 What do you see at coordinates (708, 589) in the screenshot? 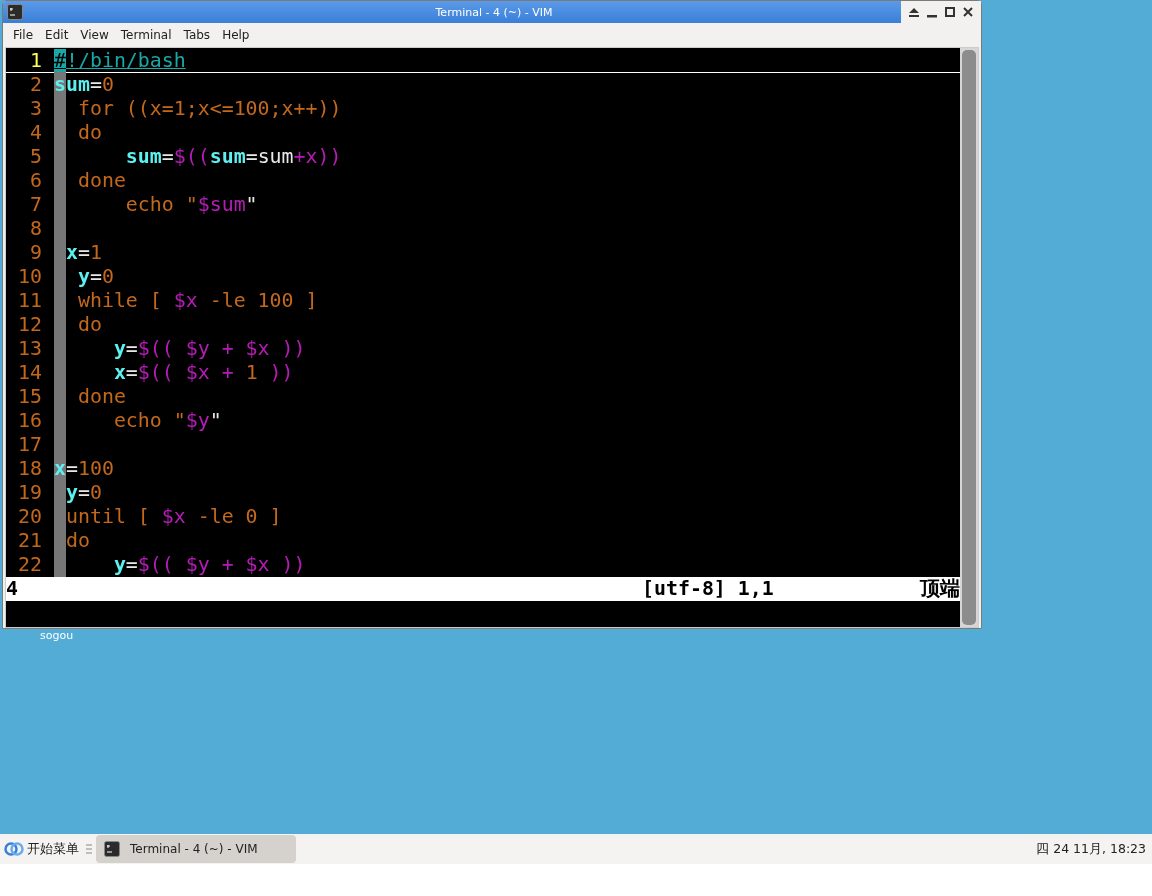
I see `cursor-position: [utf-8] 1,1` at bounding box center [708, 589].